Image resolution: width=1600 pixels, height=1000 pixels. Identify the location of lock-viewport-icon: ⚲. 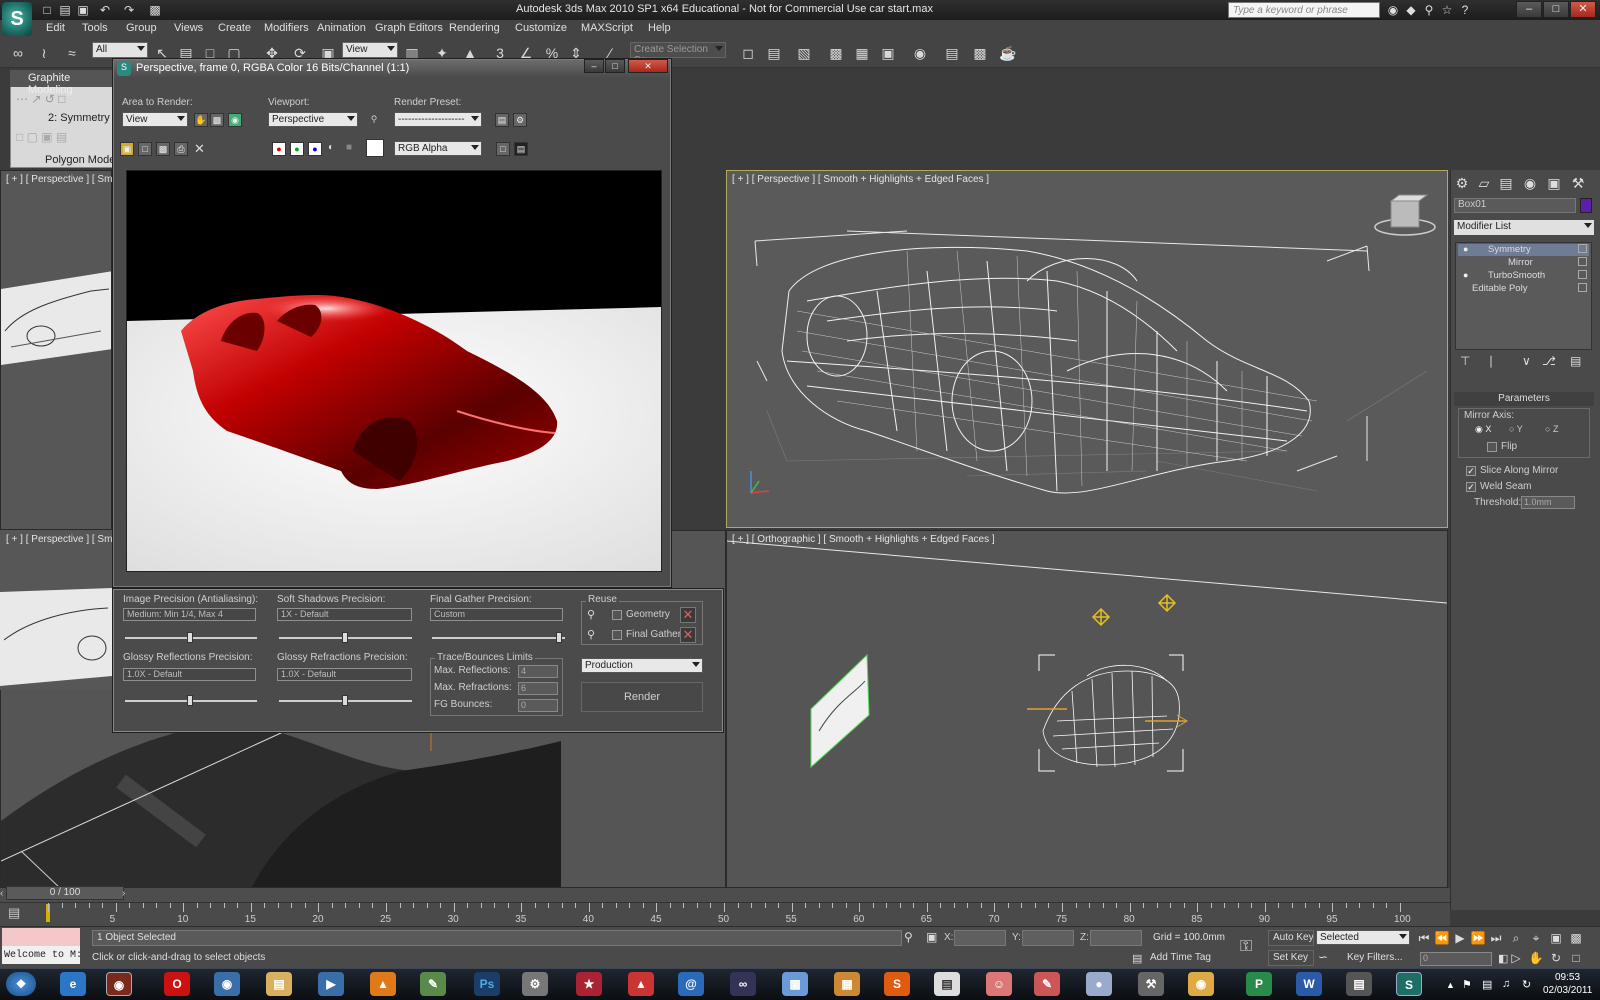
(374, 120).